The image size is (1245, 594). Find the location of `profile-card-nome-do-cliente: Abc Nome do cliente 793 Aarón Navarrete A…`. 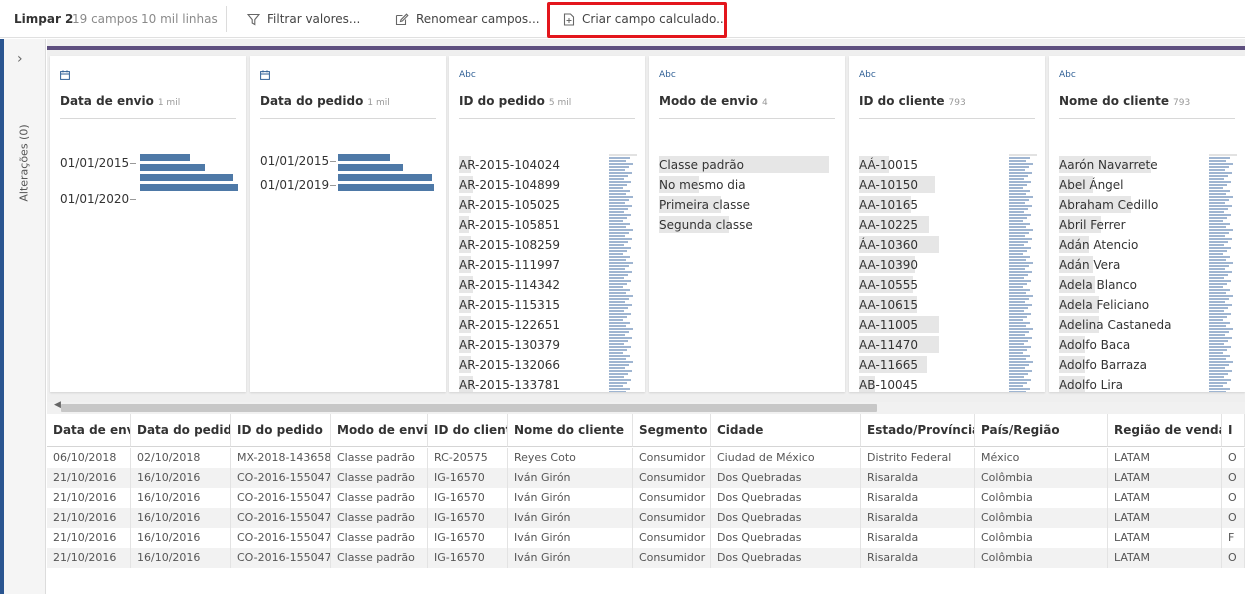

profile-card-nome-do-cliente: Abc Nome do cliente 793 Aarón Navarrete A… is located at coordinates (1147, 224).